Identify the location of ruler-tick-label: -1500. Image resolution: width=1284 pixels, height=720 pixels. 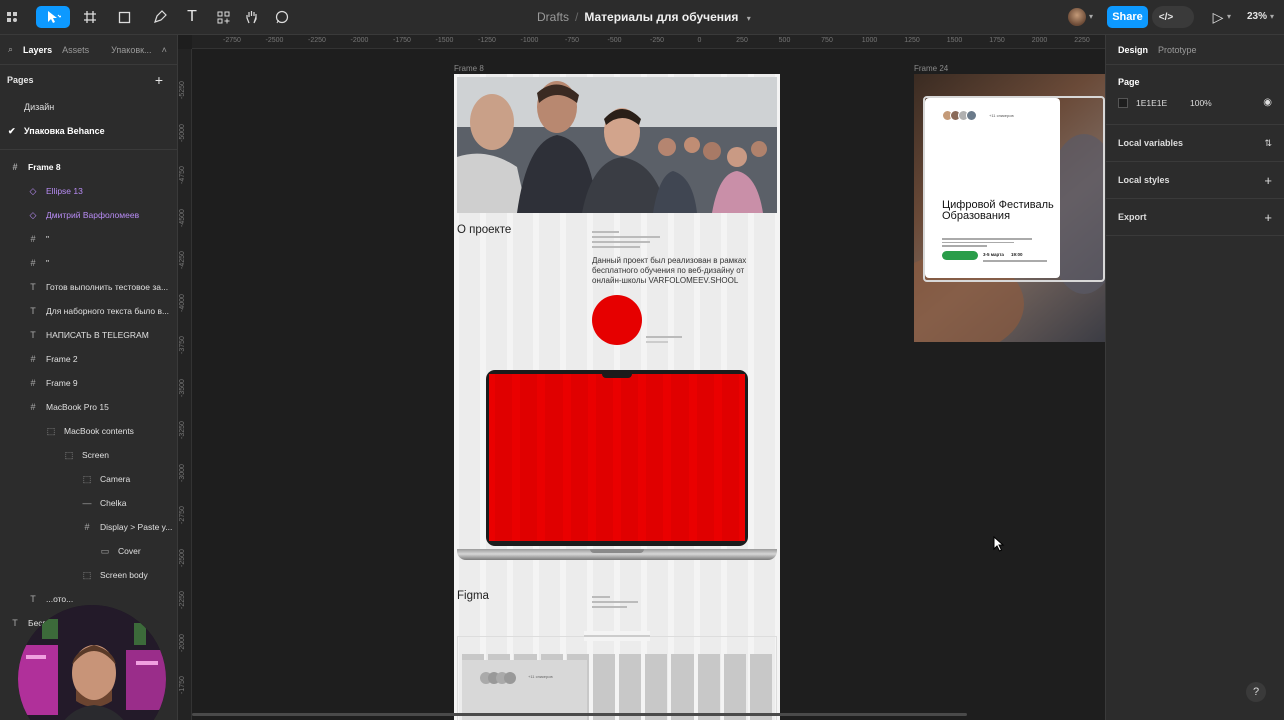
(444, 40).